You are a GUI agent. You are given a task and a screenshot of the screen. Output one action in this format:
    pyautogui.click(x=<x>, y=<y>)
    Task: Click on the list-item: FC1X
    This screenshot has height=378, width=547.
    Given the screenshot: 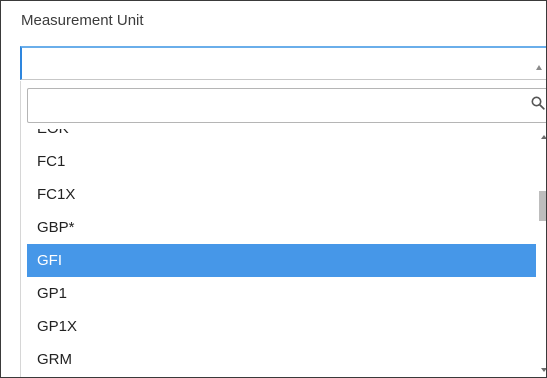 What is the action you would take?
    pyautogui.click(x=283, y=194)
    